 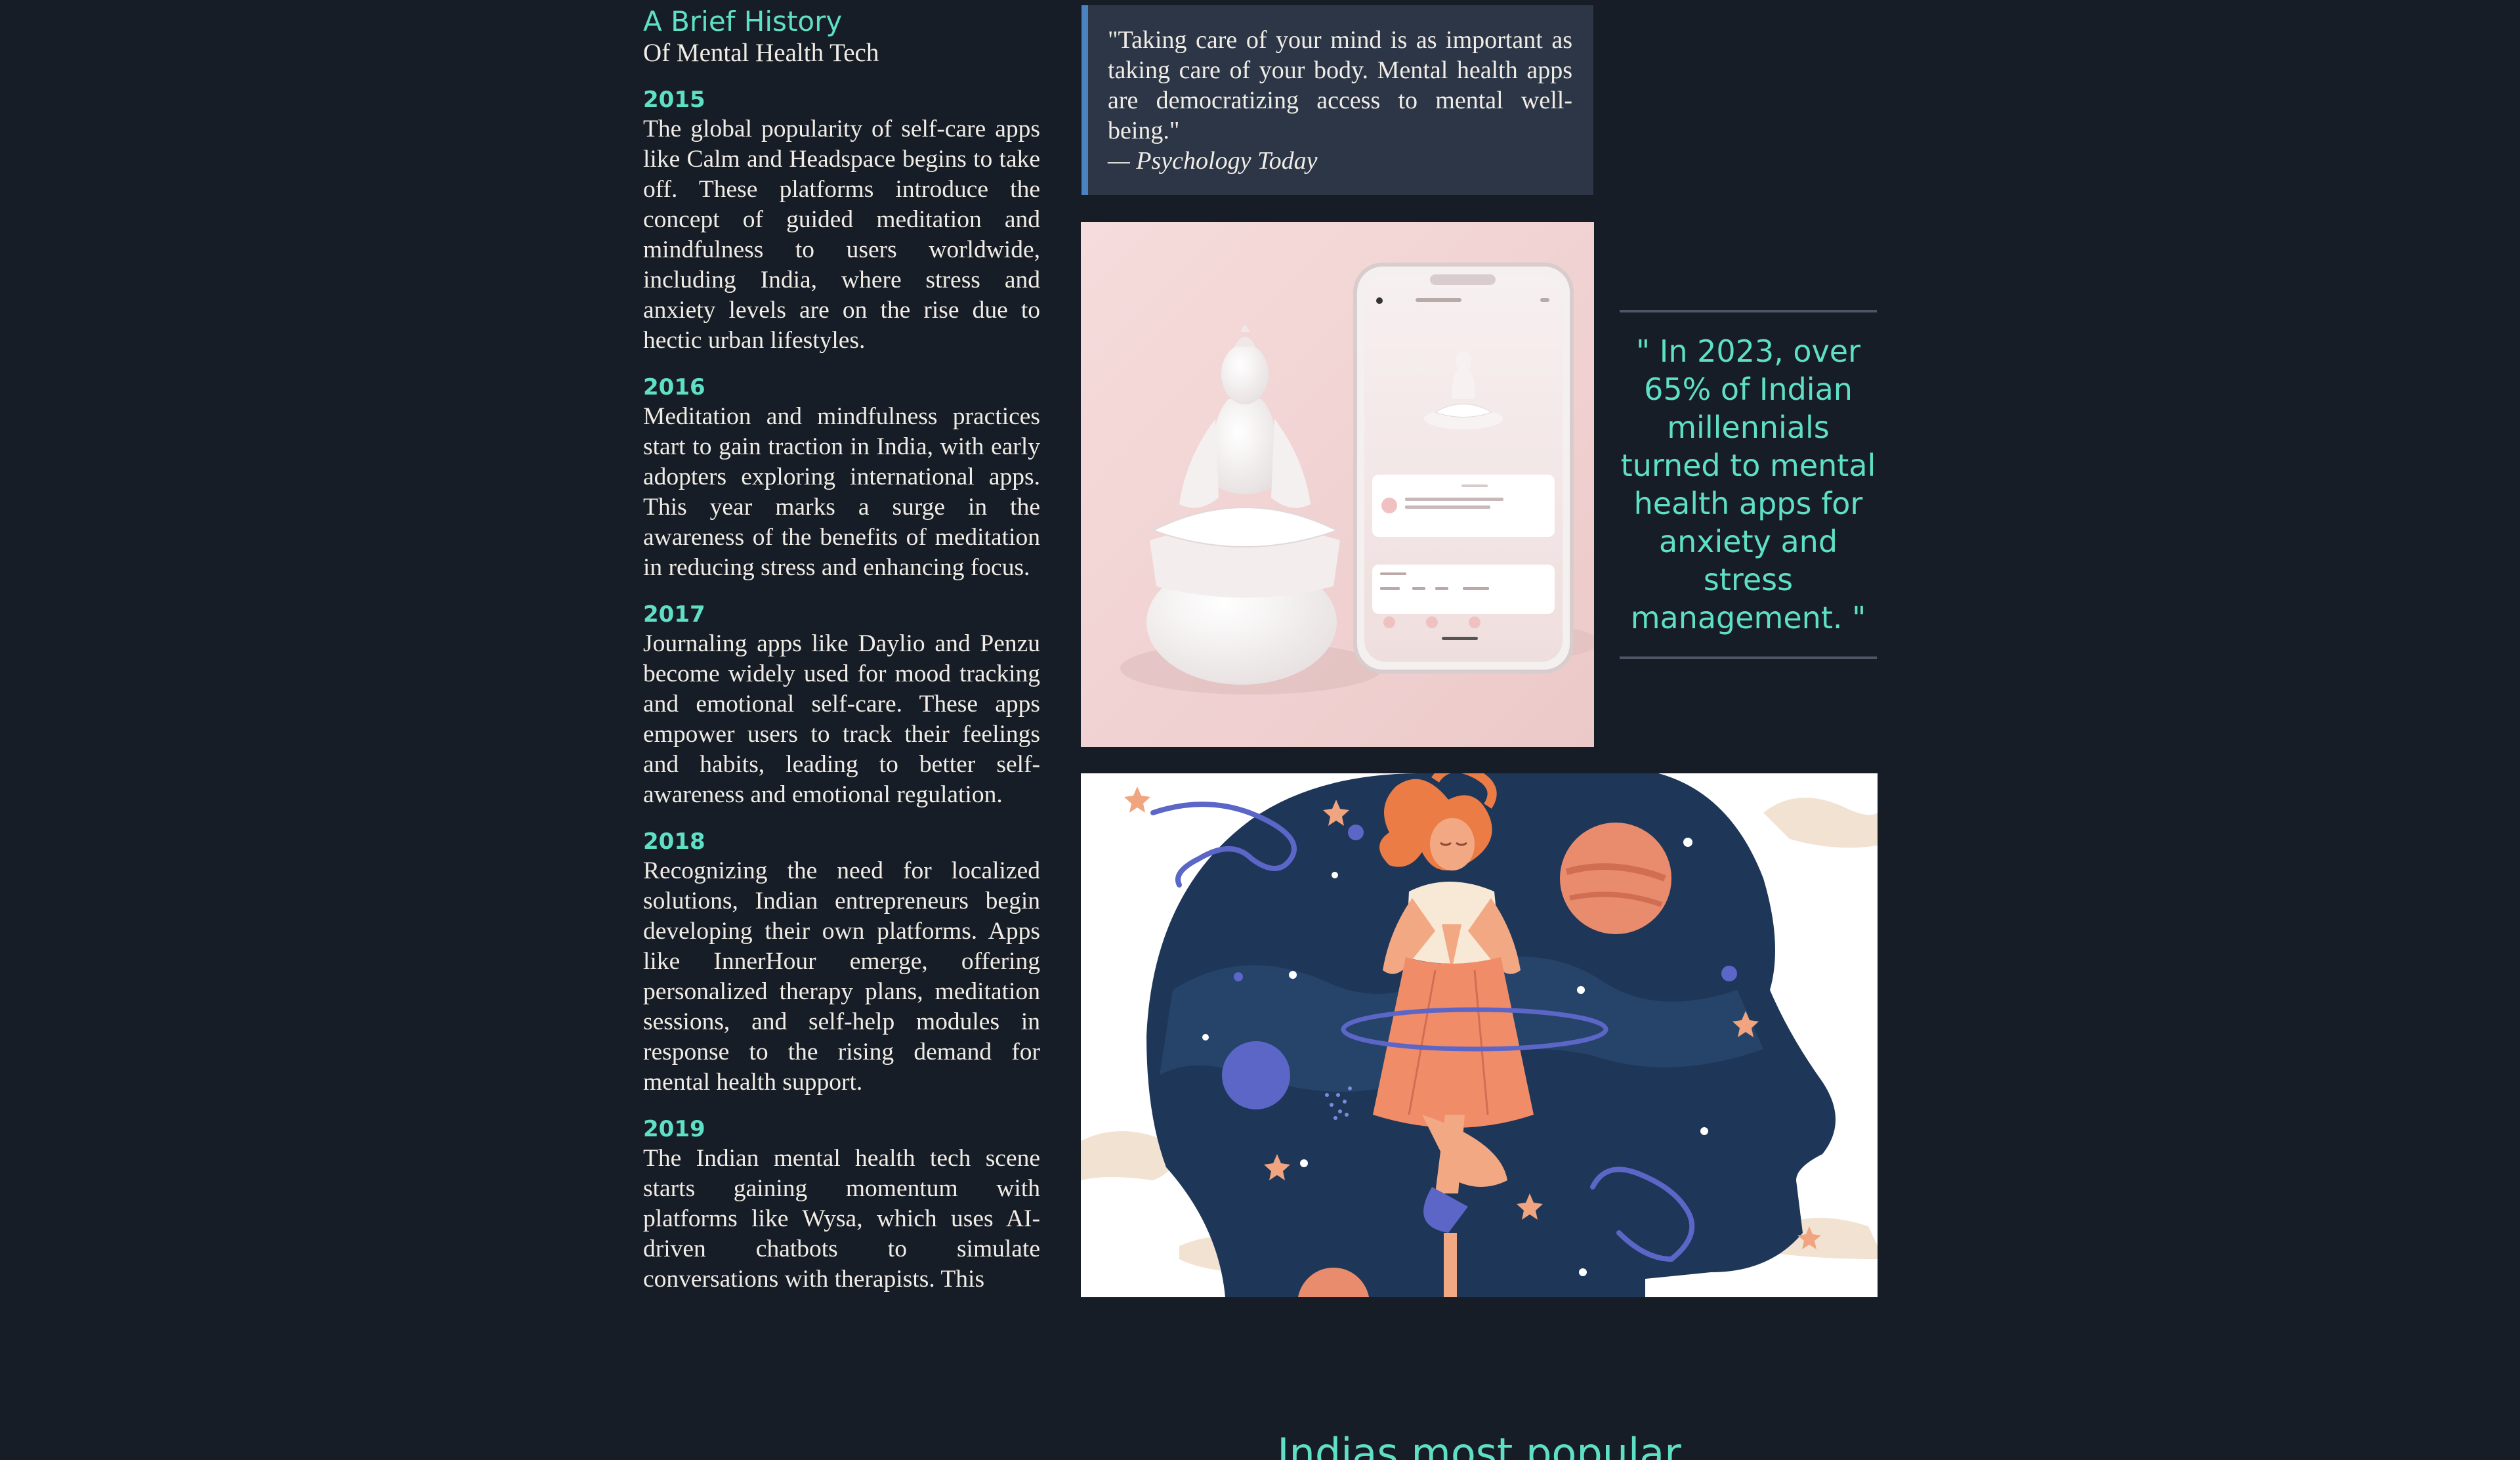 What do you see at coordinates (1479, 1444) in the screenshot?
I see `popular-apps-heading: Indias most popular` at bounding box center [1479, 1444].